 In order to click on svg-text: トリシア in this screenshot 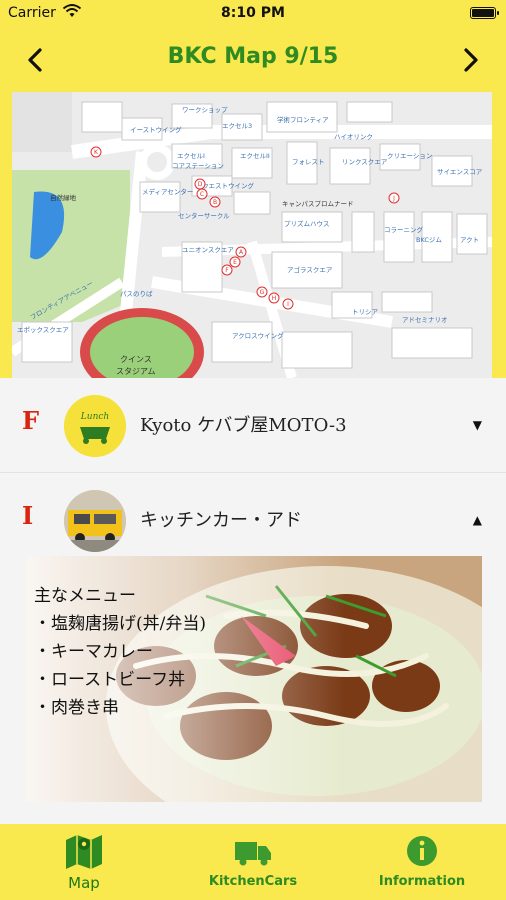, I will do `click(365, 312)`.